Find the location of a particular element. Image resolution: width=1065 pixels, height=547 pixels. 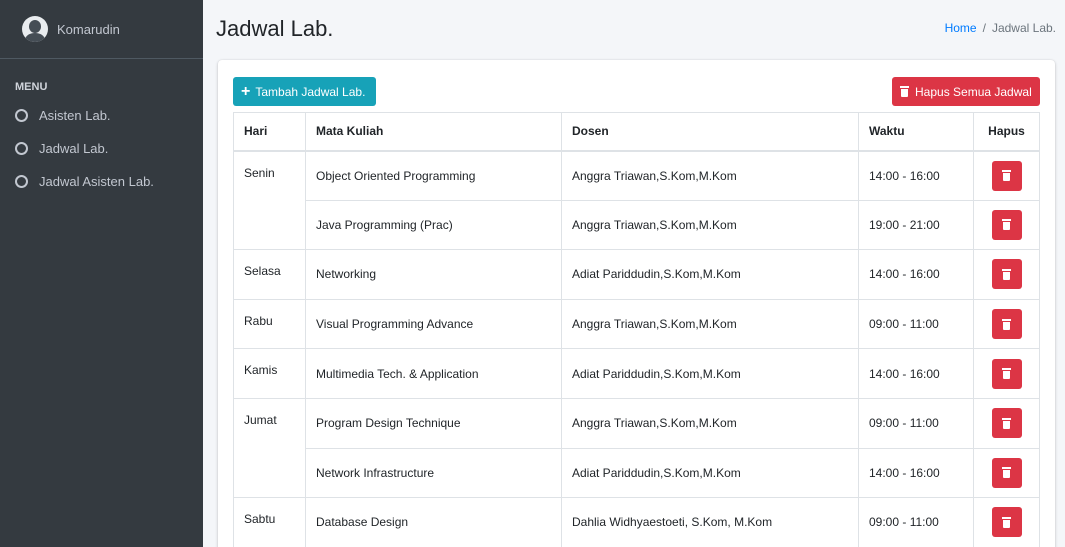

delete-all-schedules-button: Hapus Semua Jadwal is located at coordinates (966, 91).